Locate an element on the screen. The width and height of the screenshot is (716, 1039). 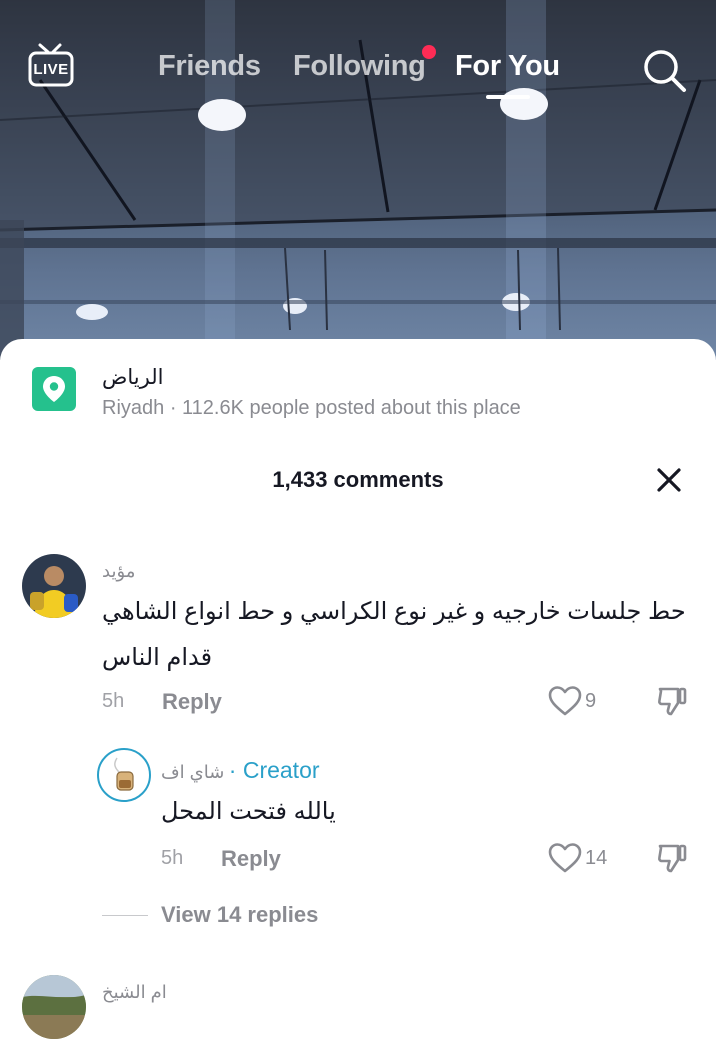
comment-text-line-2: قدام الناس is located at coordinates (157, 657).